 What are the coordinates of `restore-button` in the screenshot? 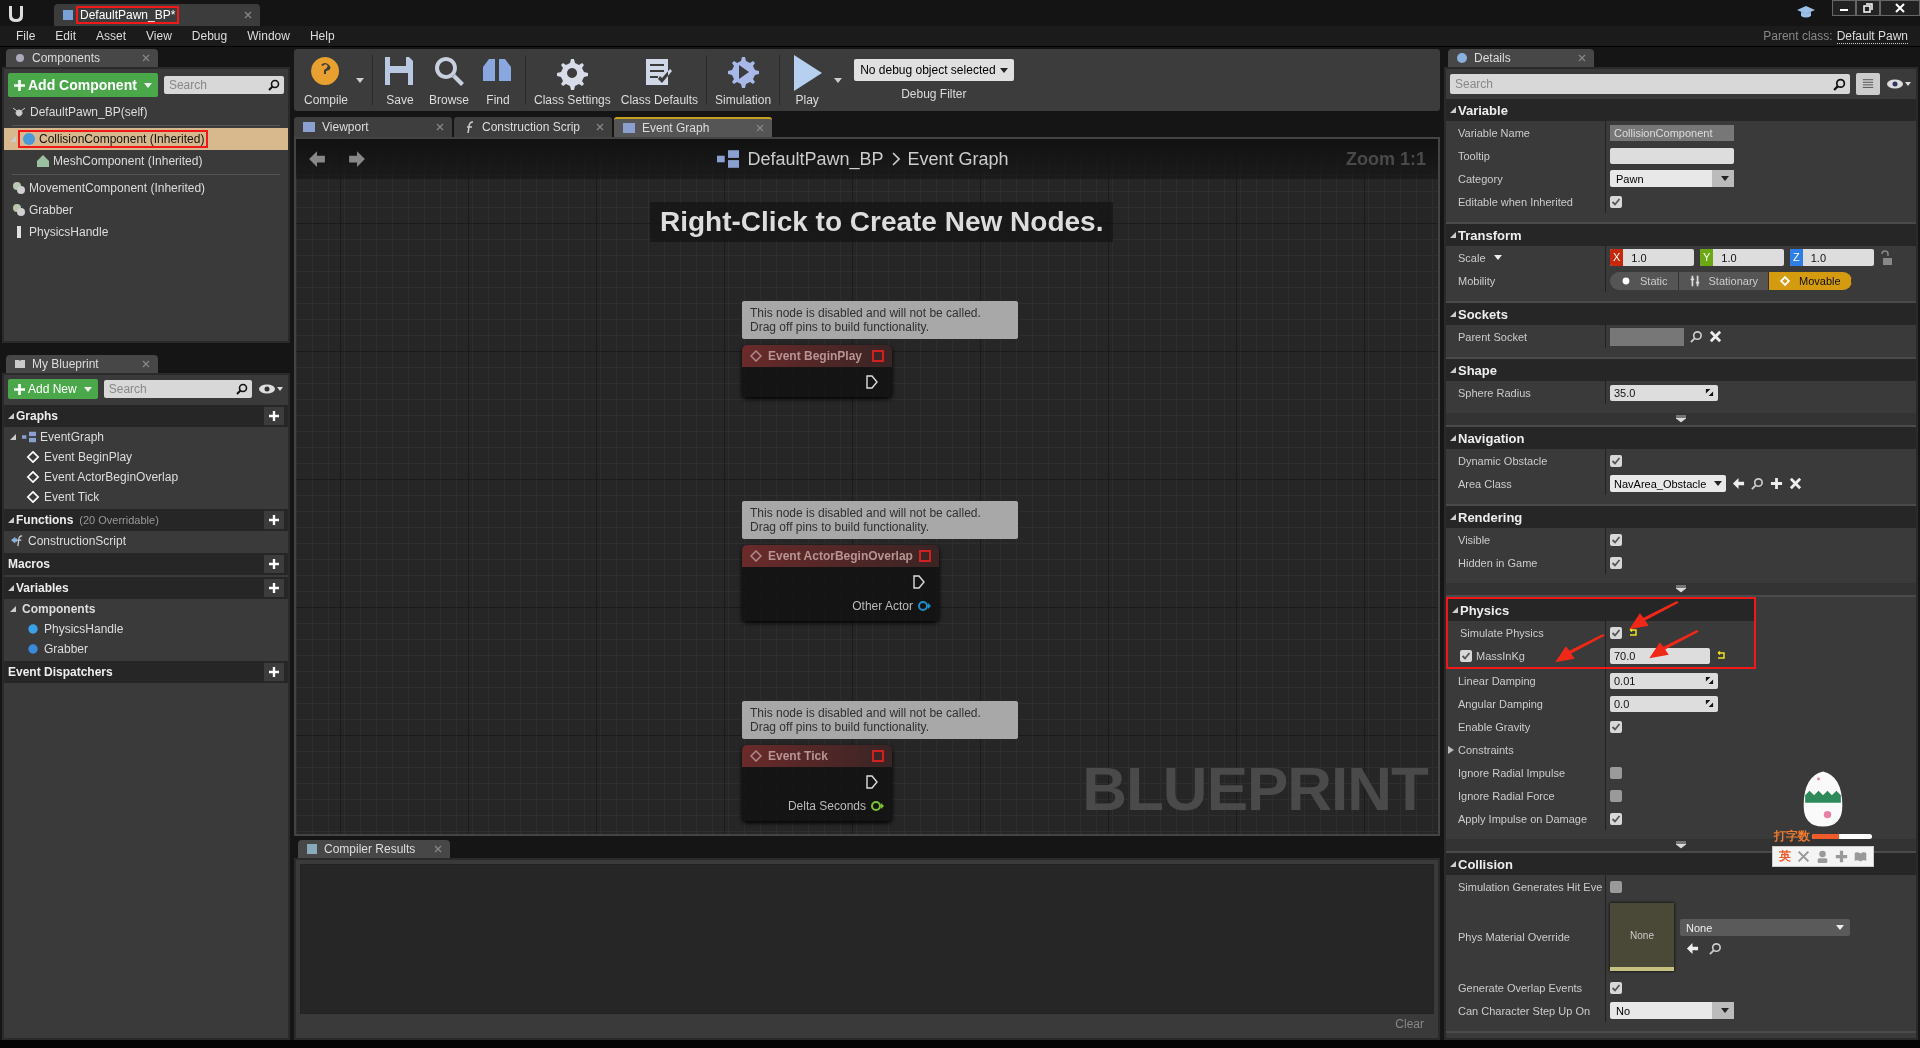 It's located at (1868, 8).